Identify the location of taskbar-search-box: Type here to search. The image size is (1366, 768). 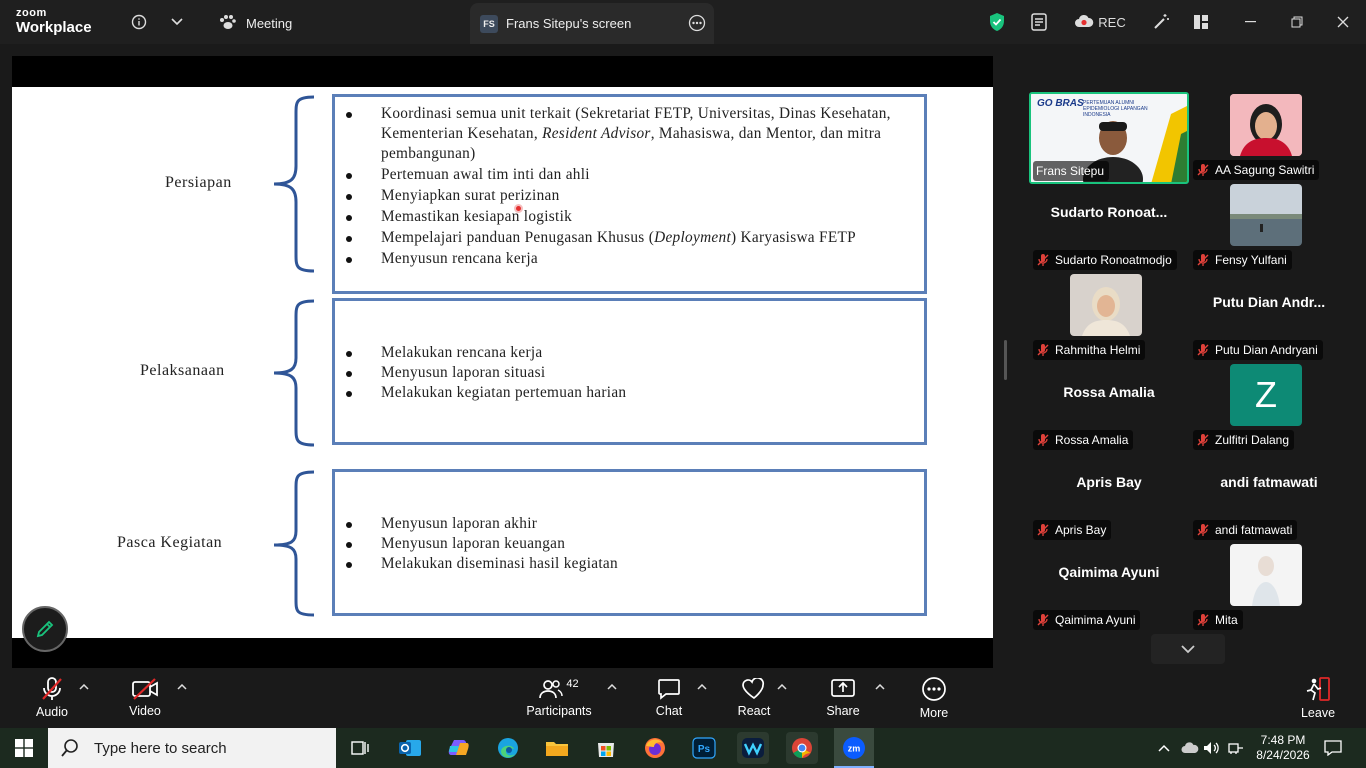
(192, 748).